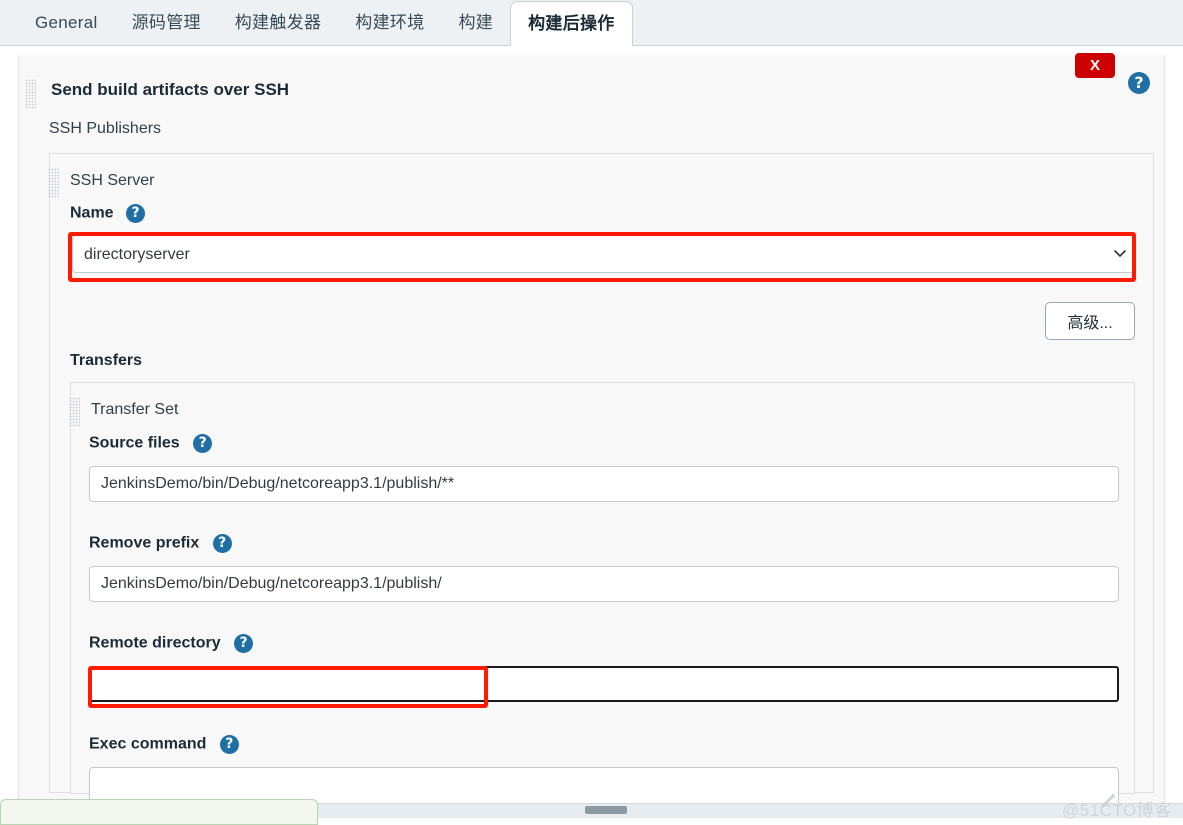 This screenshot has width=1183, height=825. Describe the element at coordinates (604, 684) in the screenshot. I see `remote-directory-input` at that location.